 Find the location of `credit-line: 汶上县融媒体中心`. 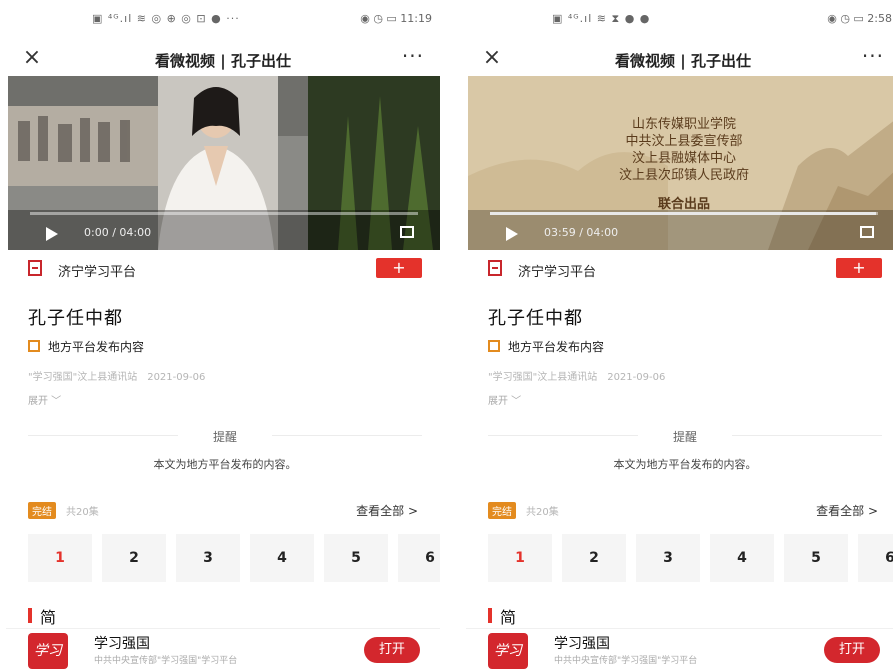

credit-line: 汶上县融媒体中心 is located at coordinates (684, 158).